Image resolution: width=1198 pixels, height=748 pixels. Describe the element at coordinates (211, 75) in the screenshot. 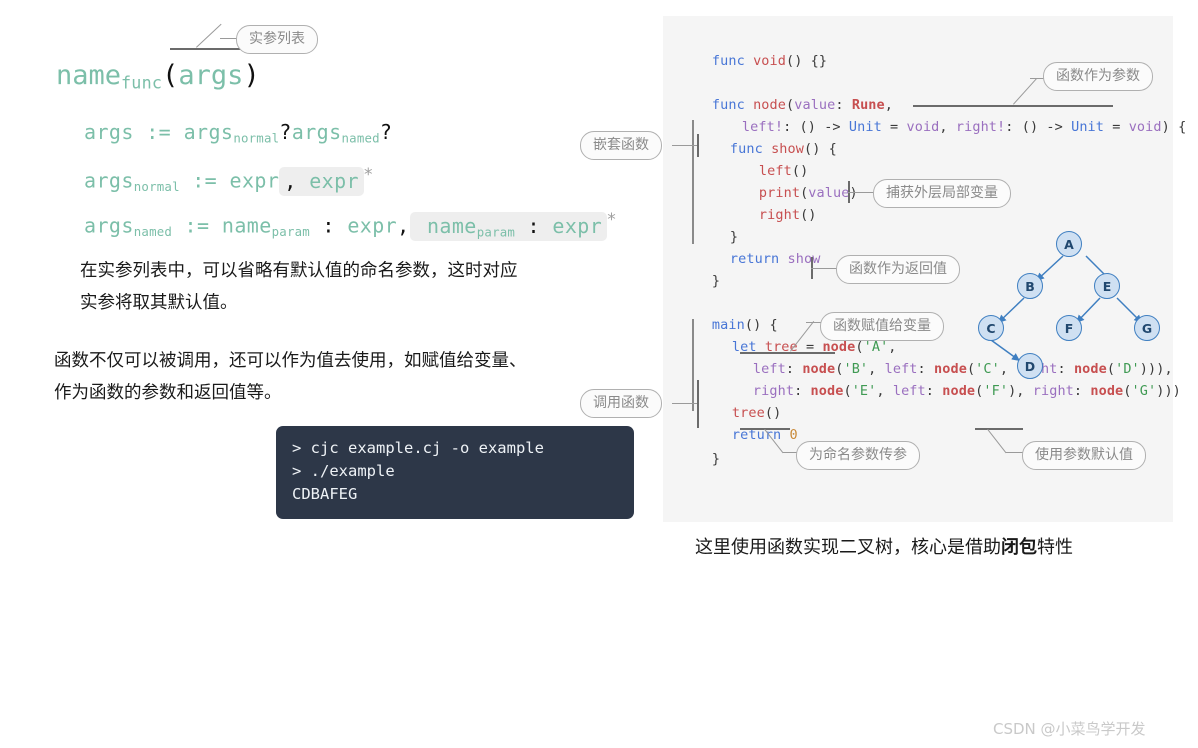

I see `headline-args: args` at that location.